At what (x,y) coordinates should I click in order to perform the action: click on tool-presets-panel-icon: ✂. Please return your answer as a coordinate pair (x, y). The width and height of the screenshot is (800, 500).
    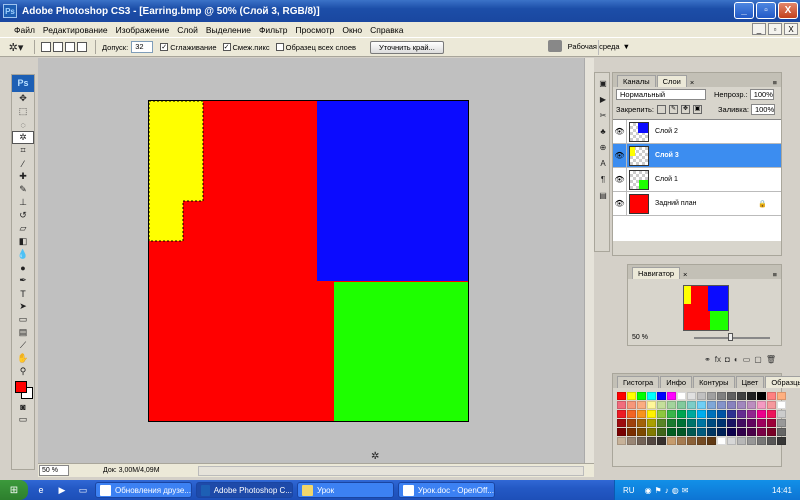
    Looking at the image, I should click on (603, 115).